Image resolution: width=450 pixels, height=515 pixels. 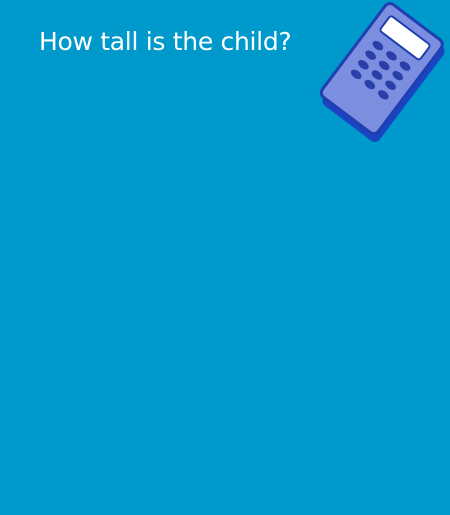 I want to click on question-text: How tall is the child?, so click(x=165, y=41).